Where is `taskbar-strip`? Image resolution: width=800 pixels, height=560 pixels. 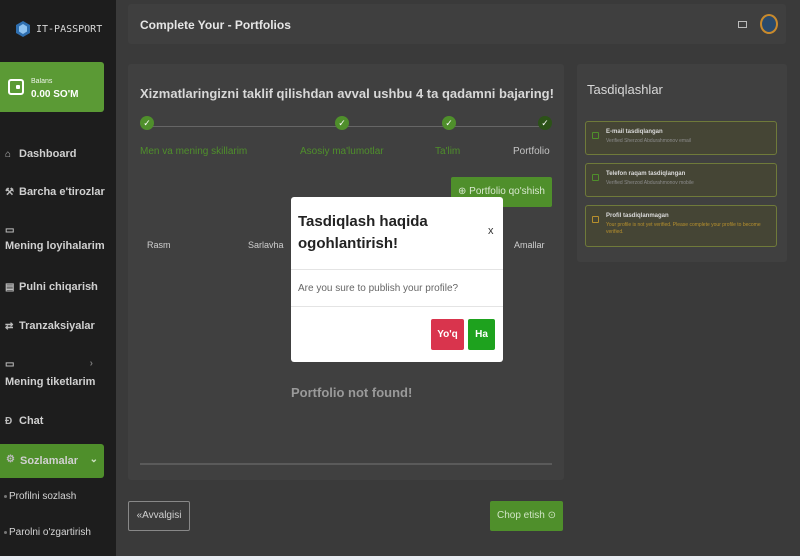 taskbar-strip is located at coordinates (400, 558).